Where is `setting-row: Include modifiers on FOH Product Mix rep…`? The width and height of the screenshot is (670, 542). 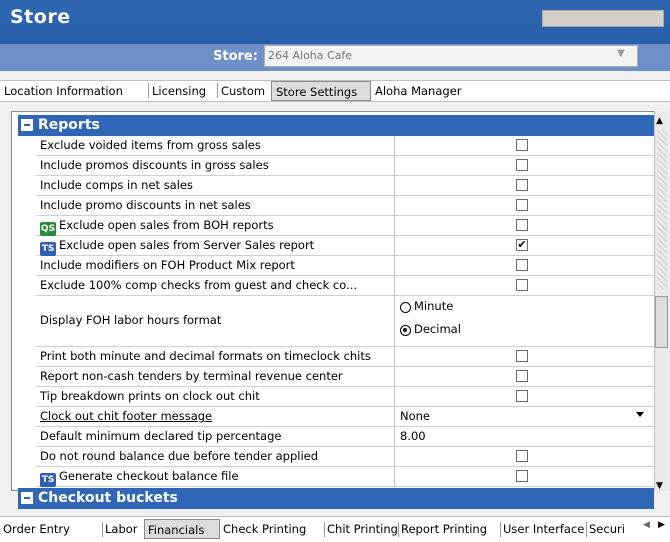
setting-row: Include modifiers on FOH Product Mix rep… is located at coordinates (345, 266).